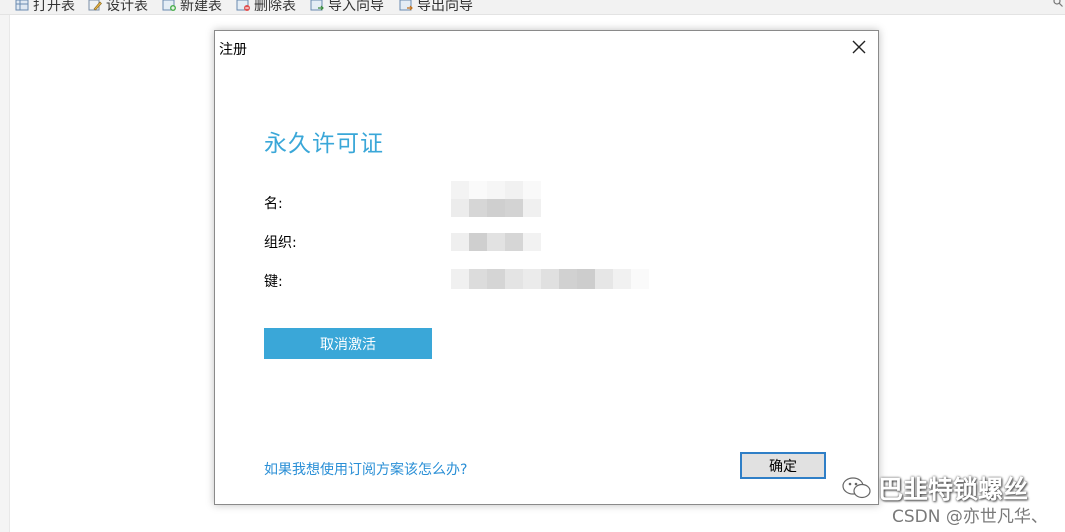 The width and height of the screenshot is (1065, 532). I want to click on wechat-name: 巴韭特锁螺丝, so click(953, 489).